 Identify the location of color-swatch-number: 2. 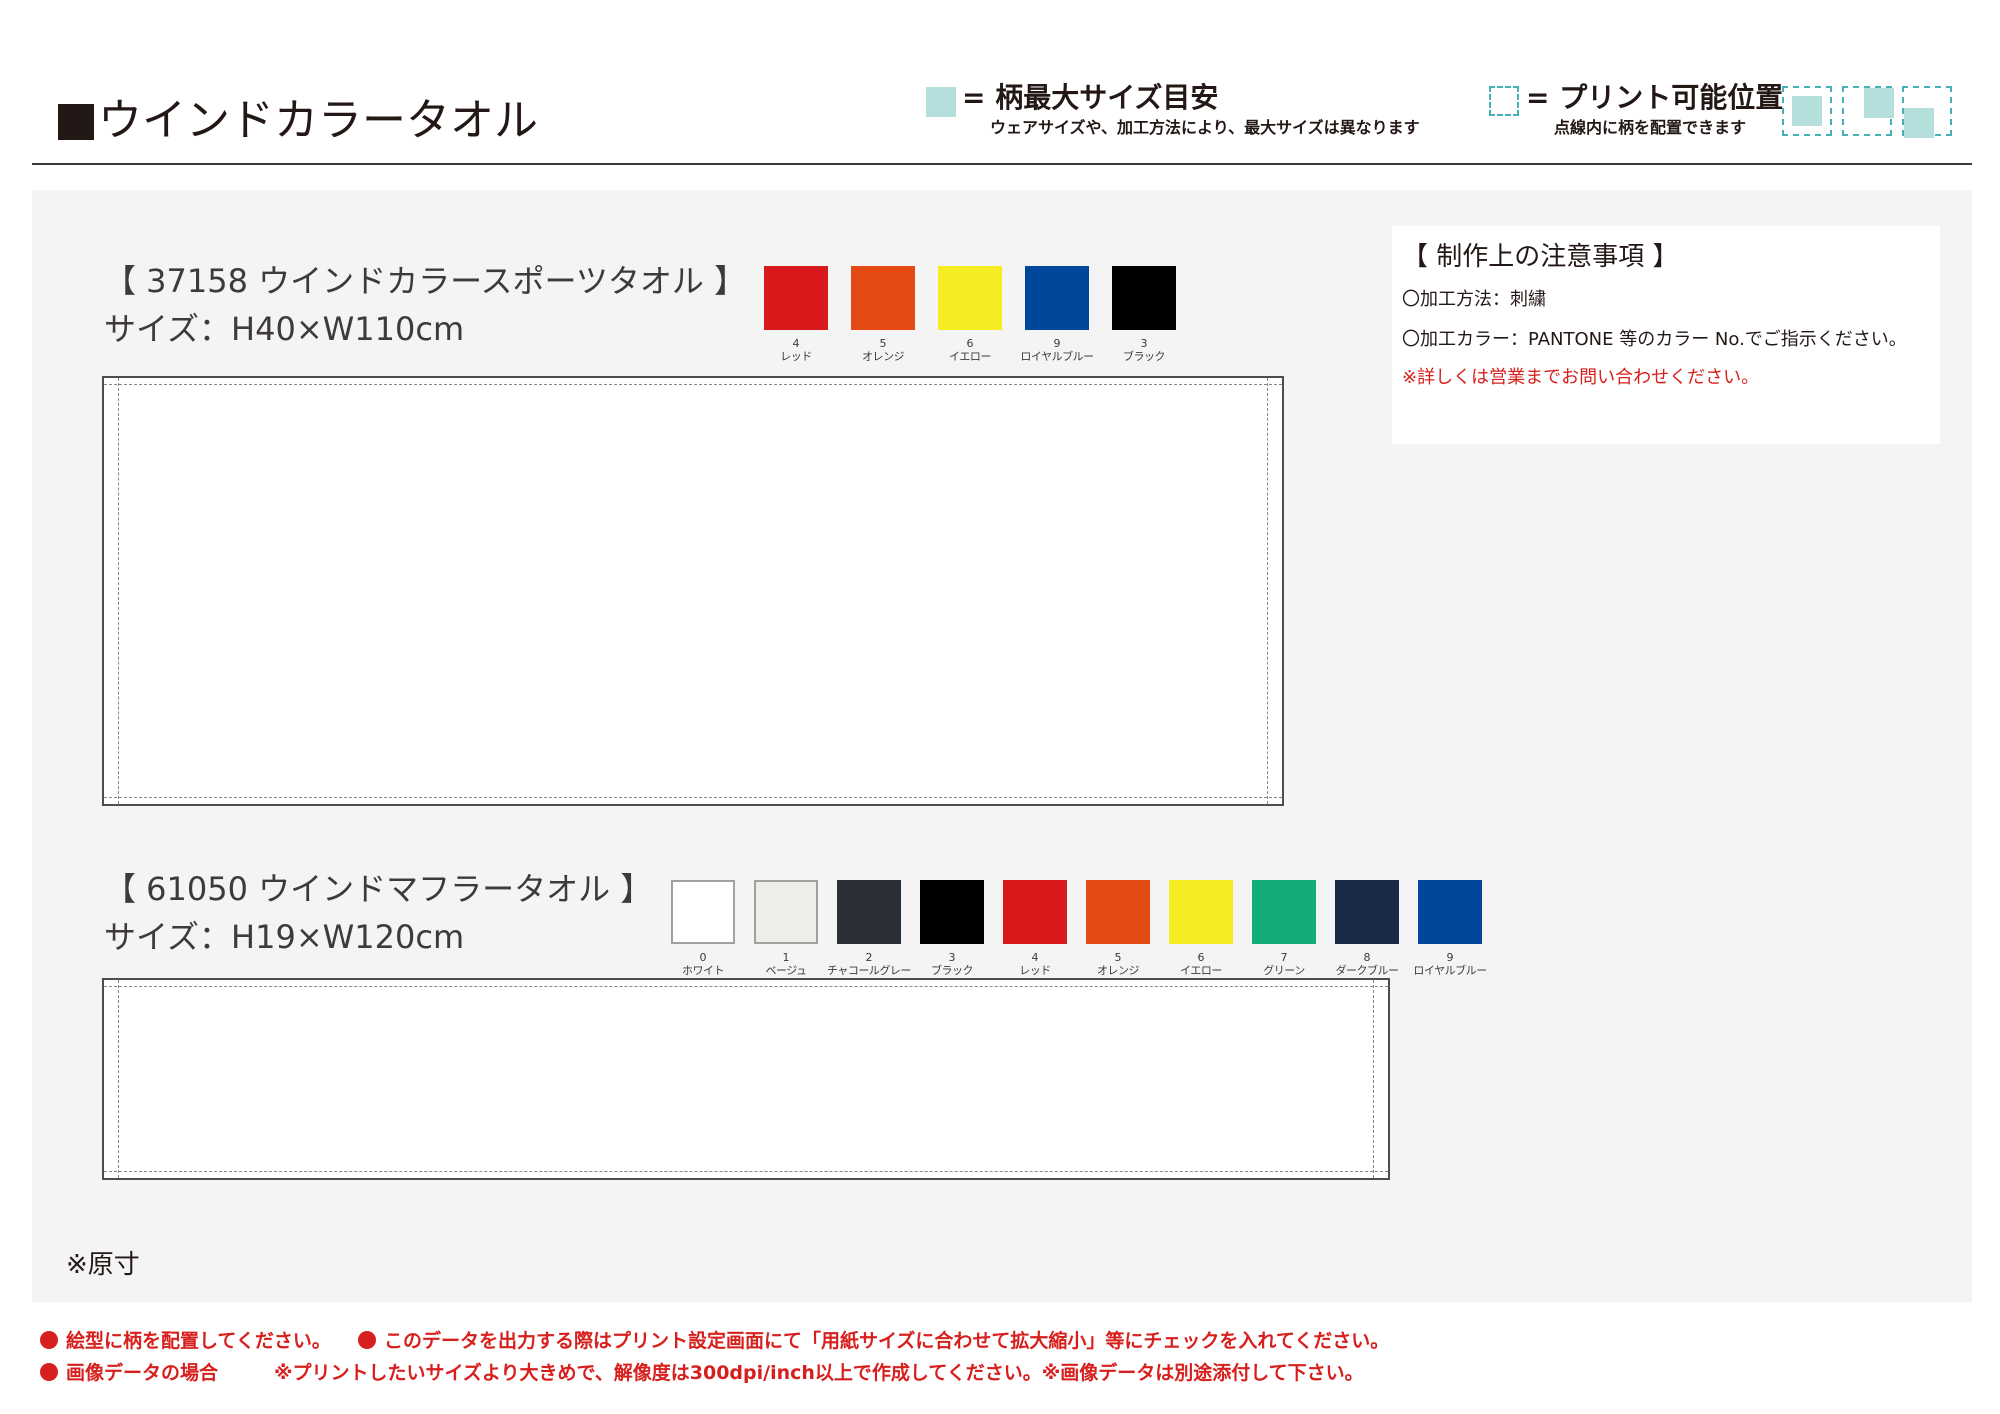
(869, 957).